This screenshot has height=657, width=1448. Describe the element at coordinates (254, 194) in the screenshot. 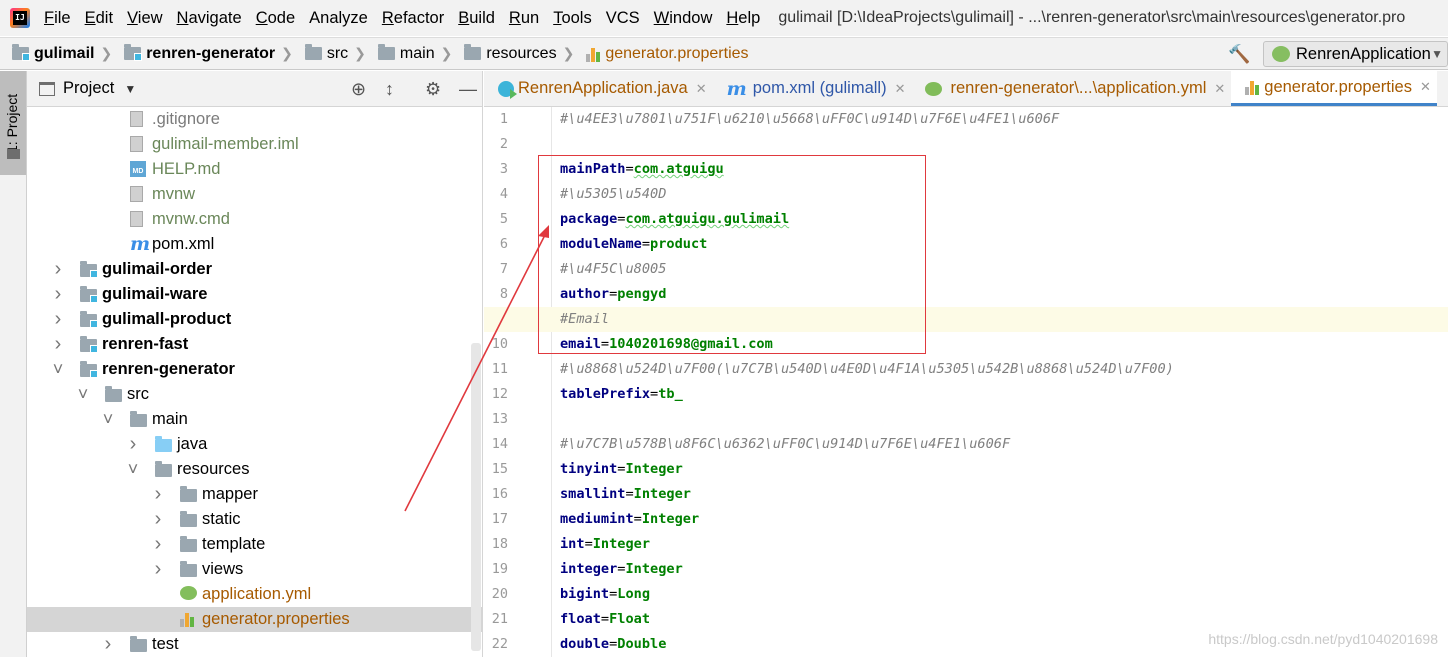

I see `tree-item: mvnw` at that location.